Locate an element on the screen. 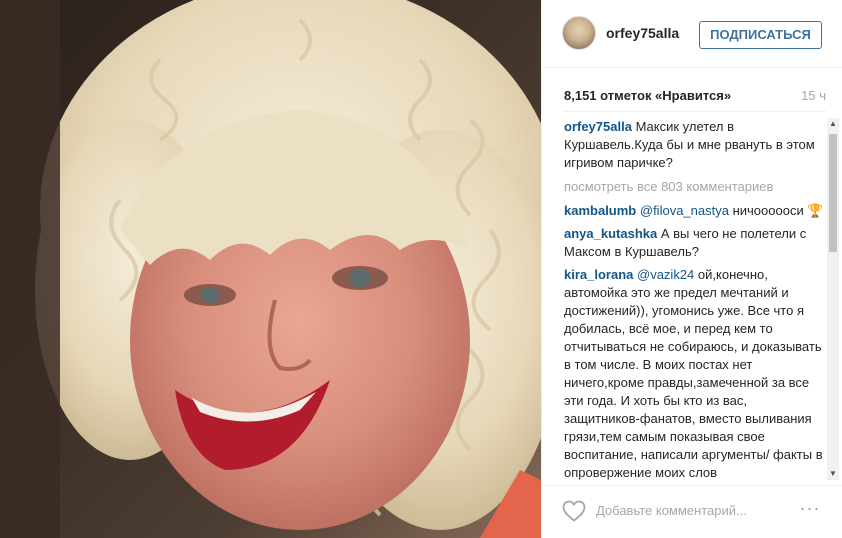 Image resolution: width=842 pixels, height=538 pixels. post-header: orfey75alla ПОДПИСАТЬСЯ is located at coordinates (692, 34).